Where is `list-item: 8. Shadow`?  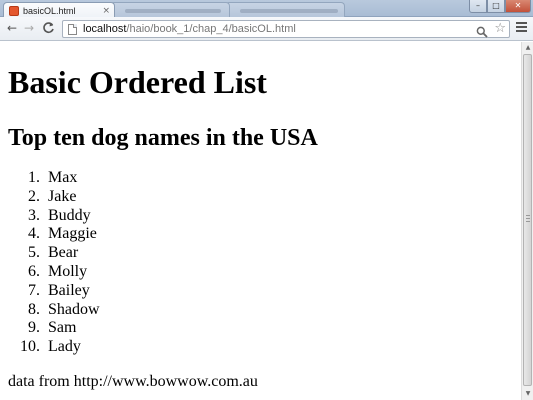
list-item: 8. Shadow is located at coordinates (108, 310).